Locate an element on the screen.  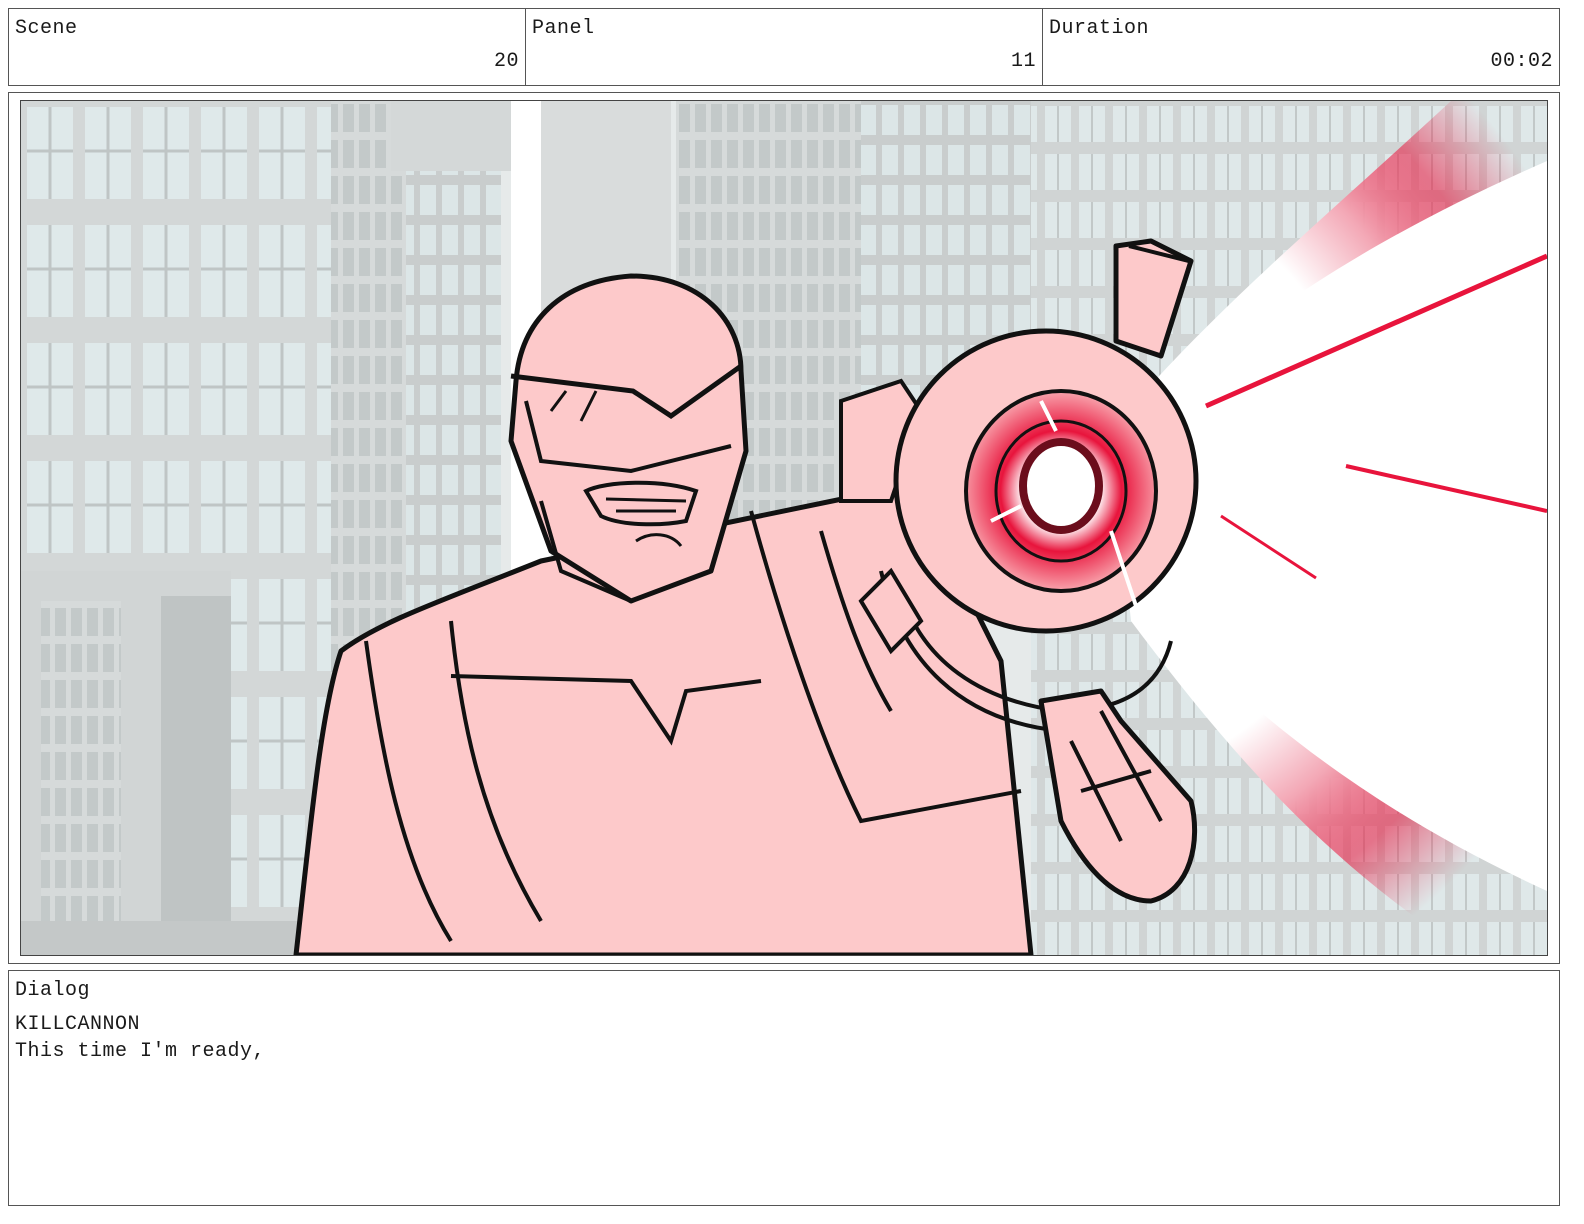
panel-cell: Panel 11 is located at coordinates (784, 47).